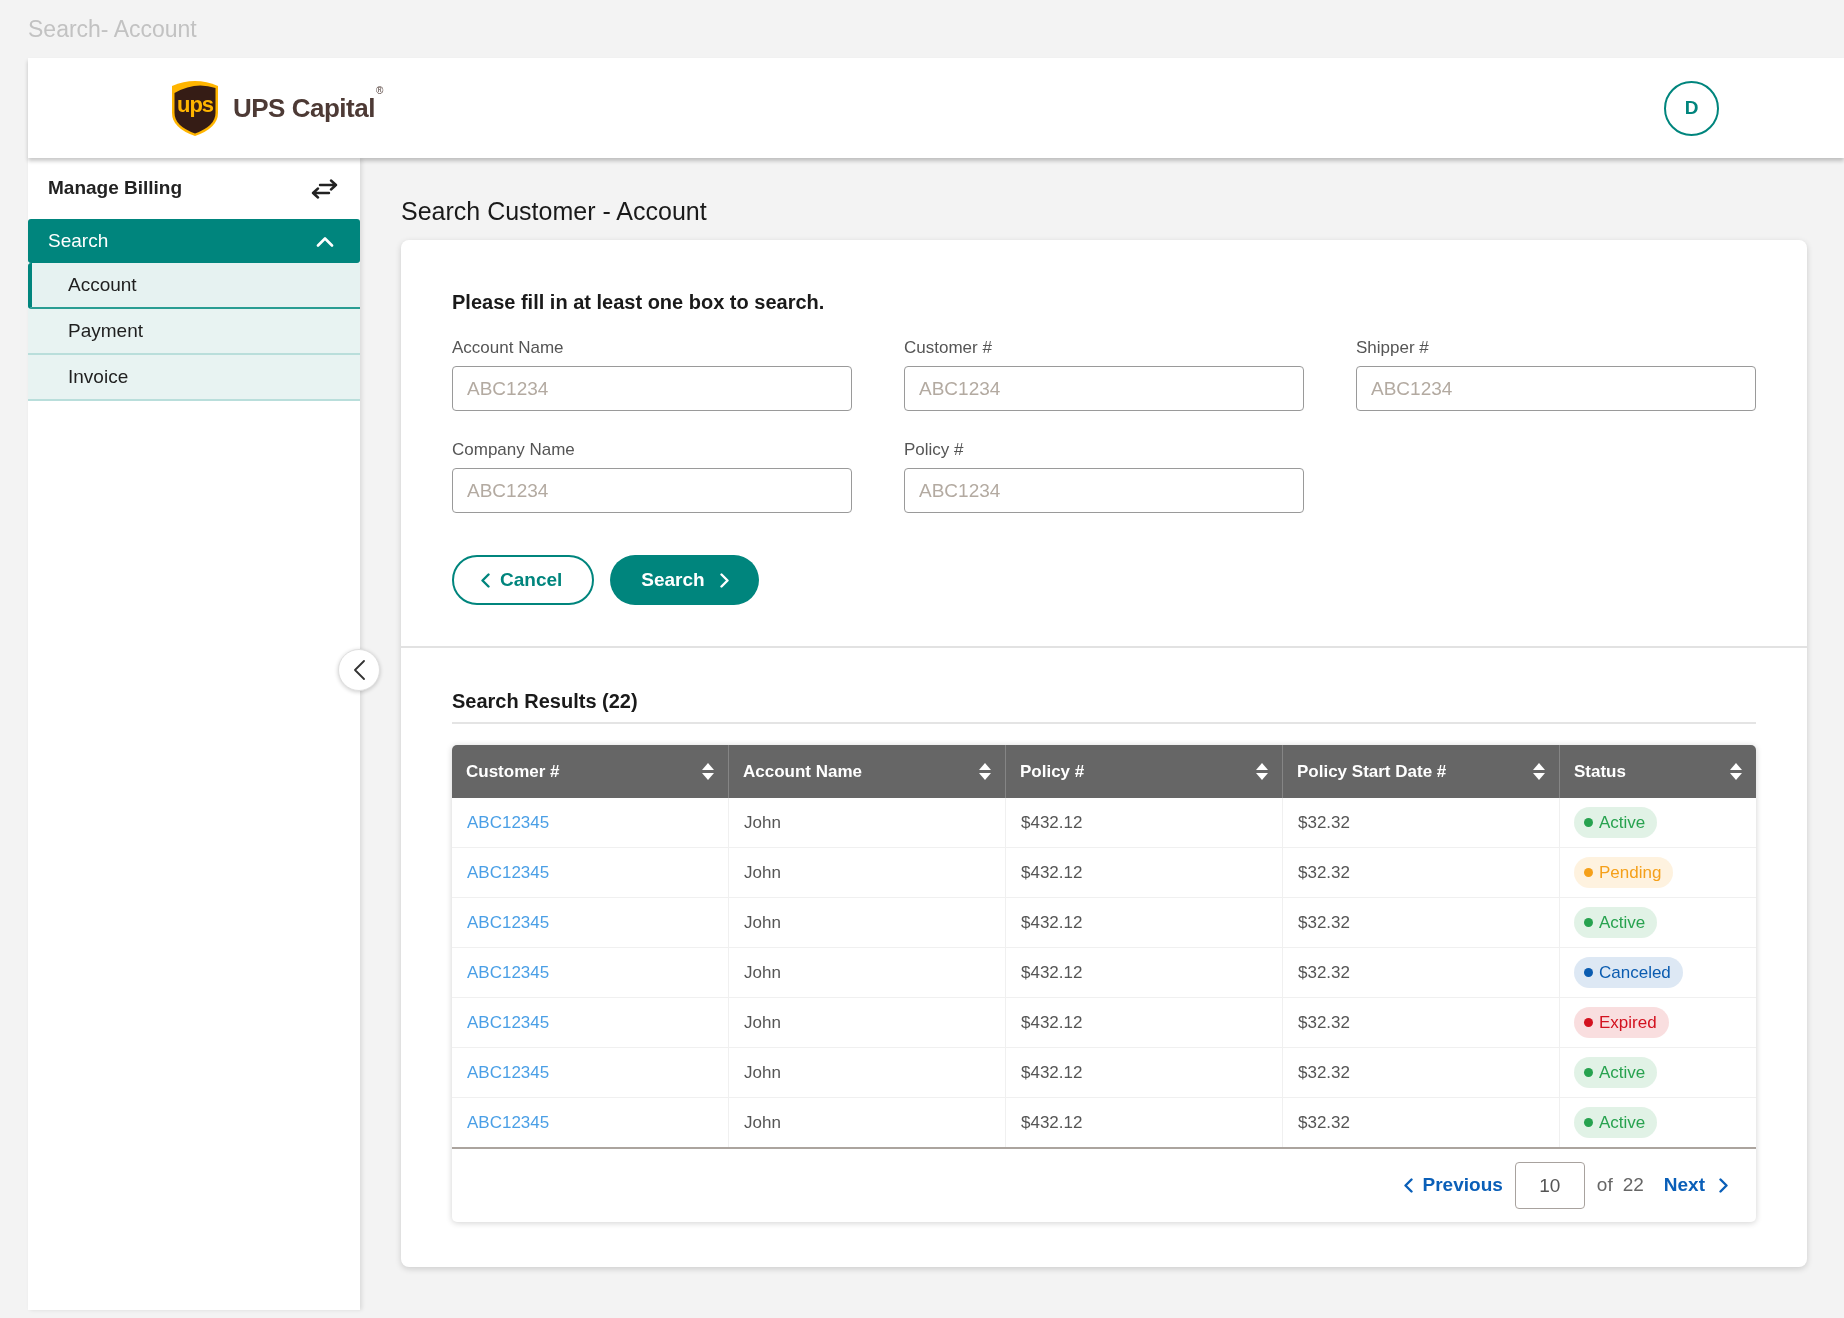 The width and height of the screenshot is (1844, 1318). What do you see at coordinates (324, 188) in the screenshot?
I see `swap-arrows-icon` at bounding box center [324, 188].